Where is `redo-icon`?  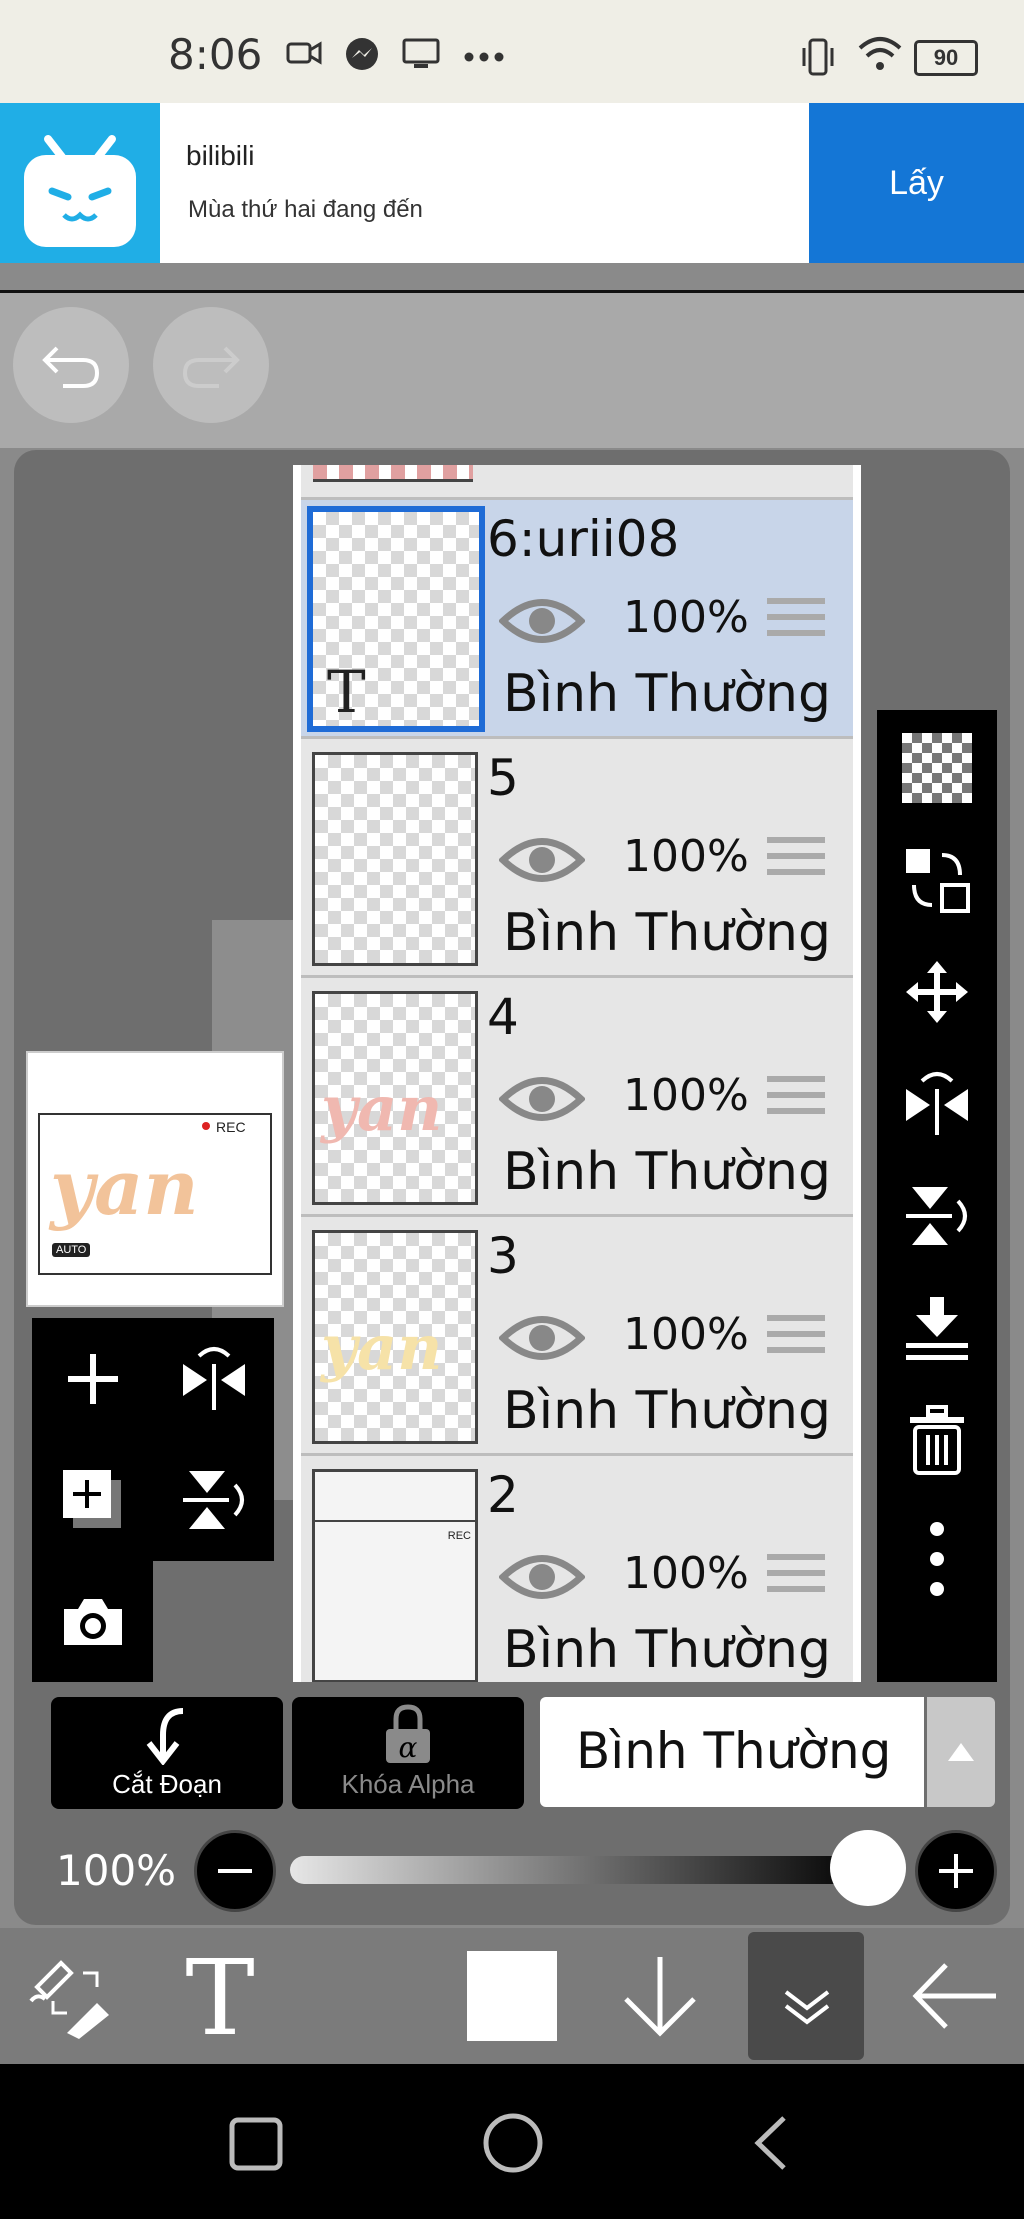
redo-icon is located at coordinates (211, 367).